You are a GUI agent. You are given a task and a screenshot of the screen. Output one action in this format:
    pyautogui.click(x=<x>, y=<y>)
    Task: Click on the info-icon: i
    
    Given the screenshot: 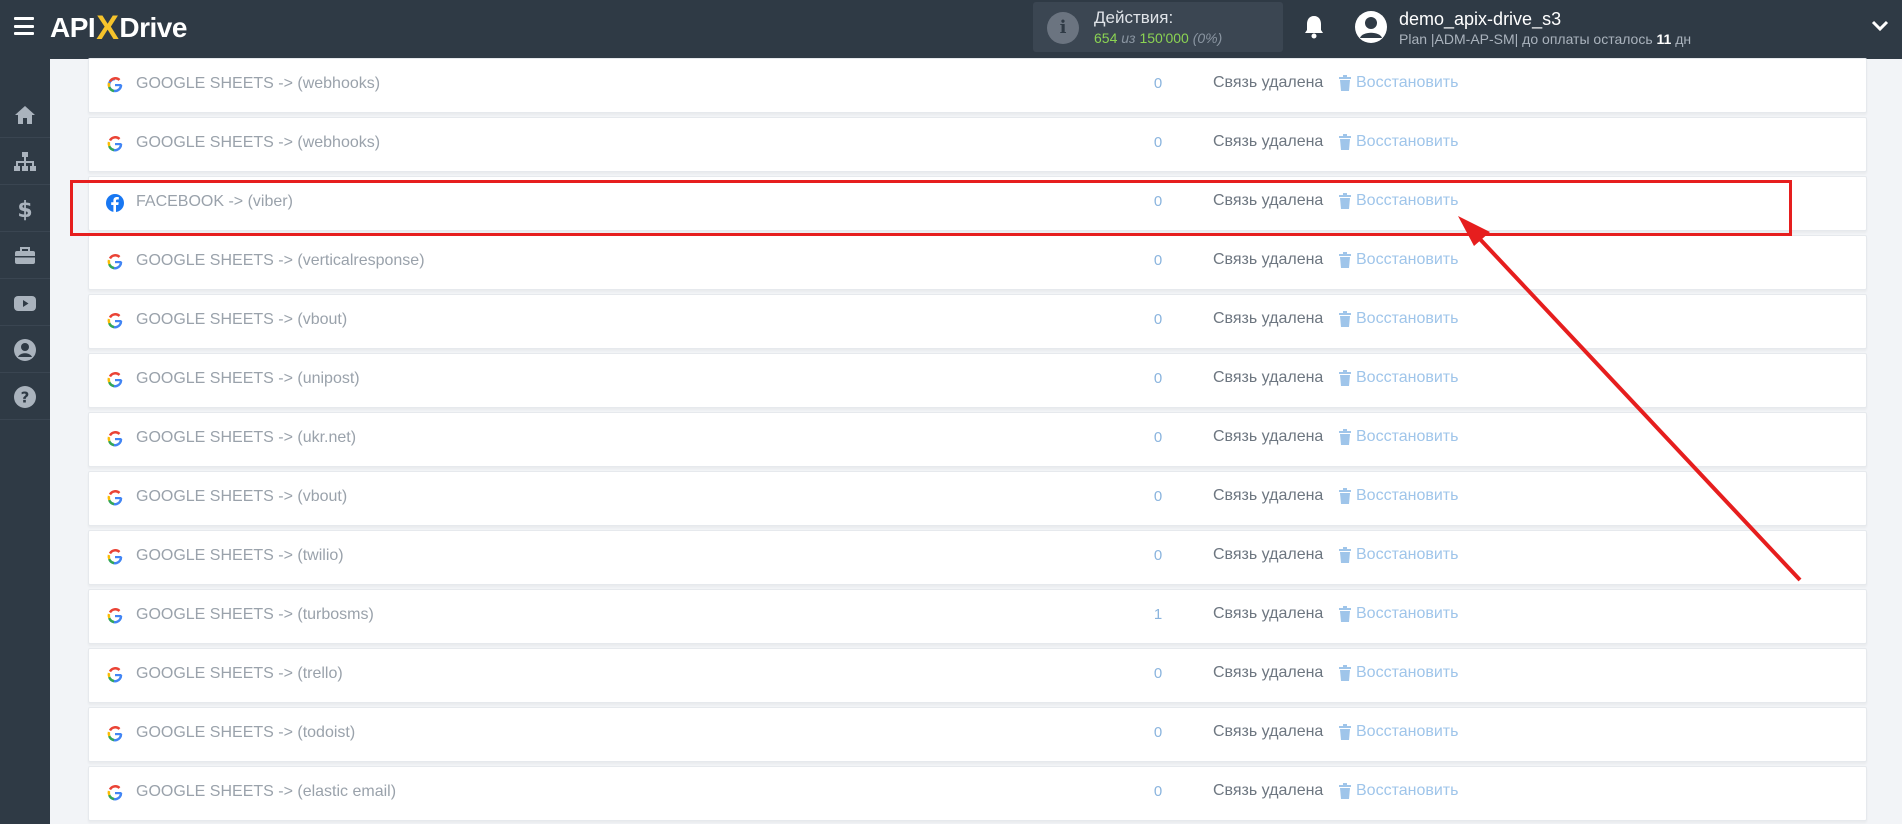 What is the action you would take?
    pyautogui.click(x=1063, y=28)
    